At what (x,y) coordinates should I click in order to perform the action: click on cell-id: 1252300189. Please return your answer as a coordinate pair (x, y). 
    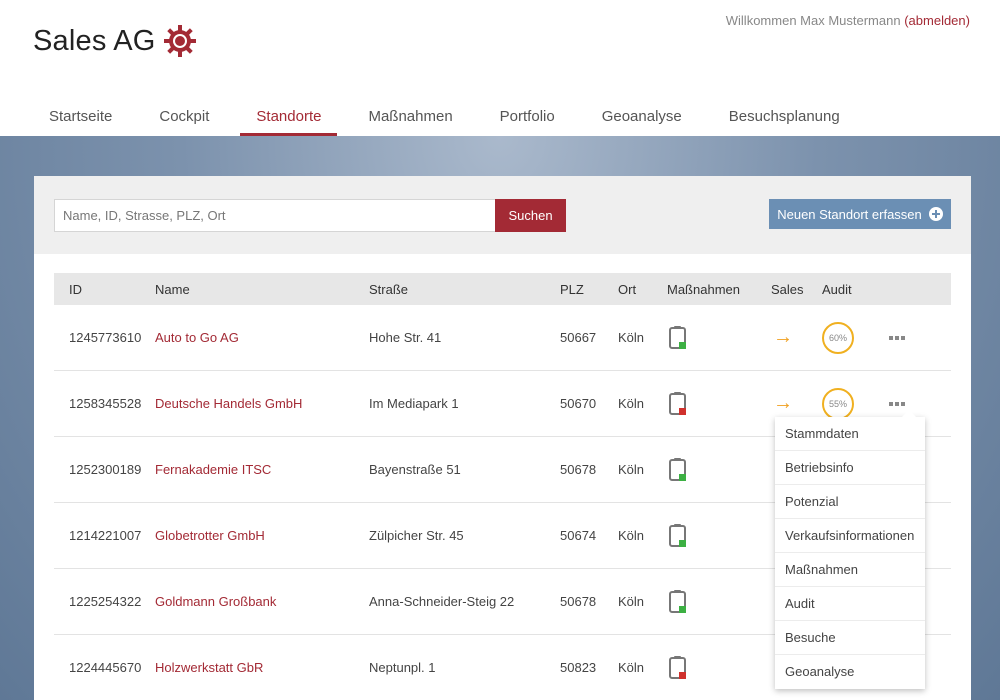
    Looking at the image, I should click on (105, 469).